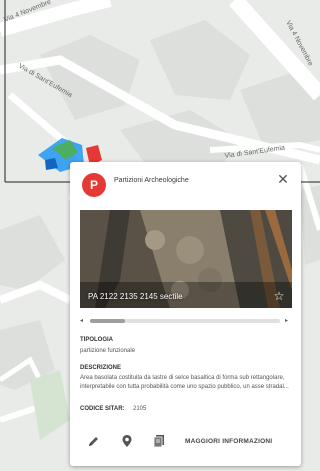 Image resolution: width=320 pixels, height=471 pixels. I want to click on locate-button, so click(127, 441).